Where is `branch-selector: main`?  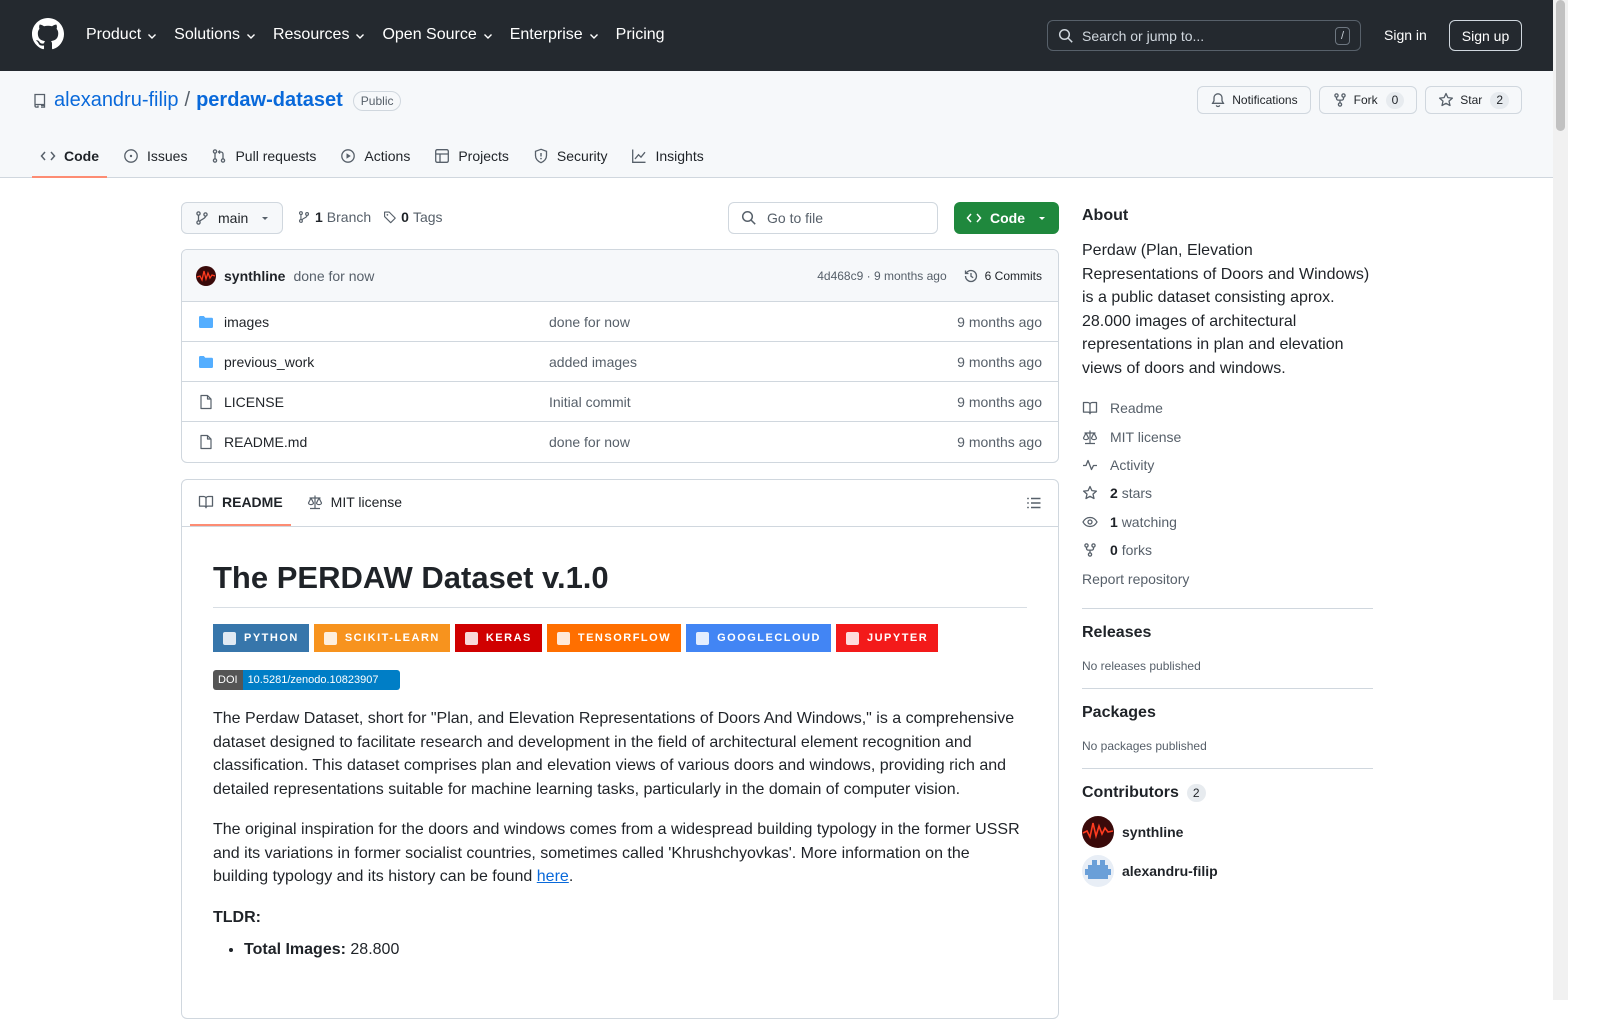 branch-selector: main is located at coordinates (232, 218).